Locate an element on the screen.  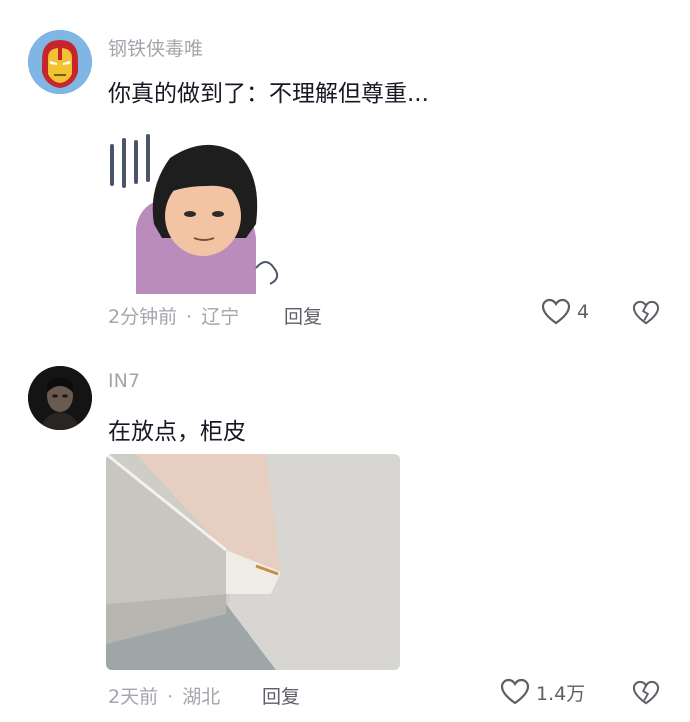
like-count: 4 is located at coordinates (583, 312).